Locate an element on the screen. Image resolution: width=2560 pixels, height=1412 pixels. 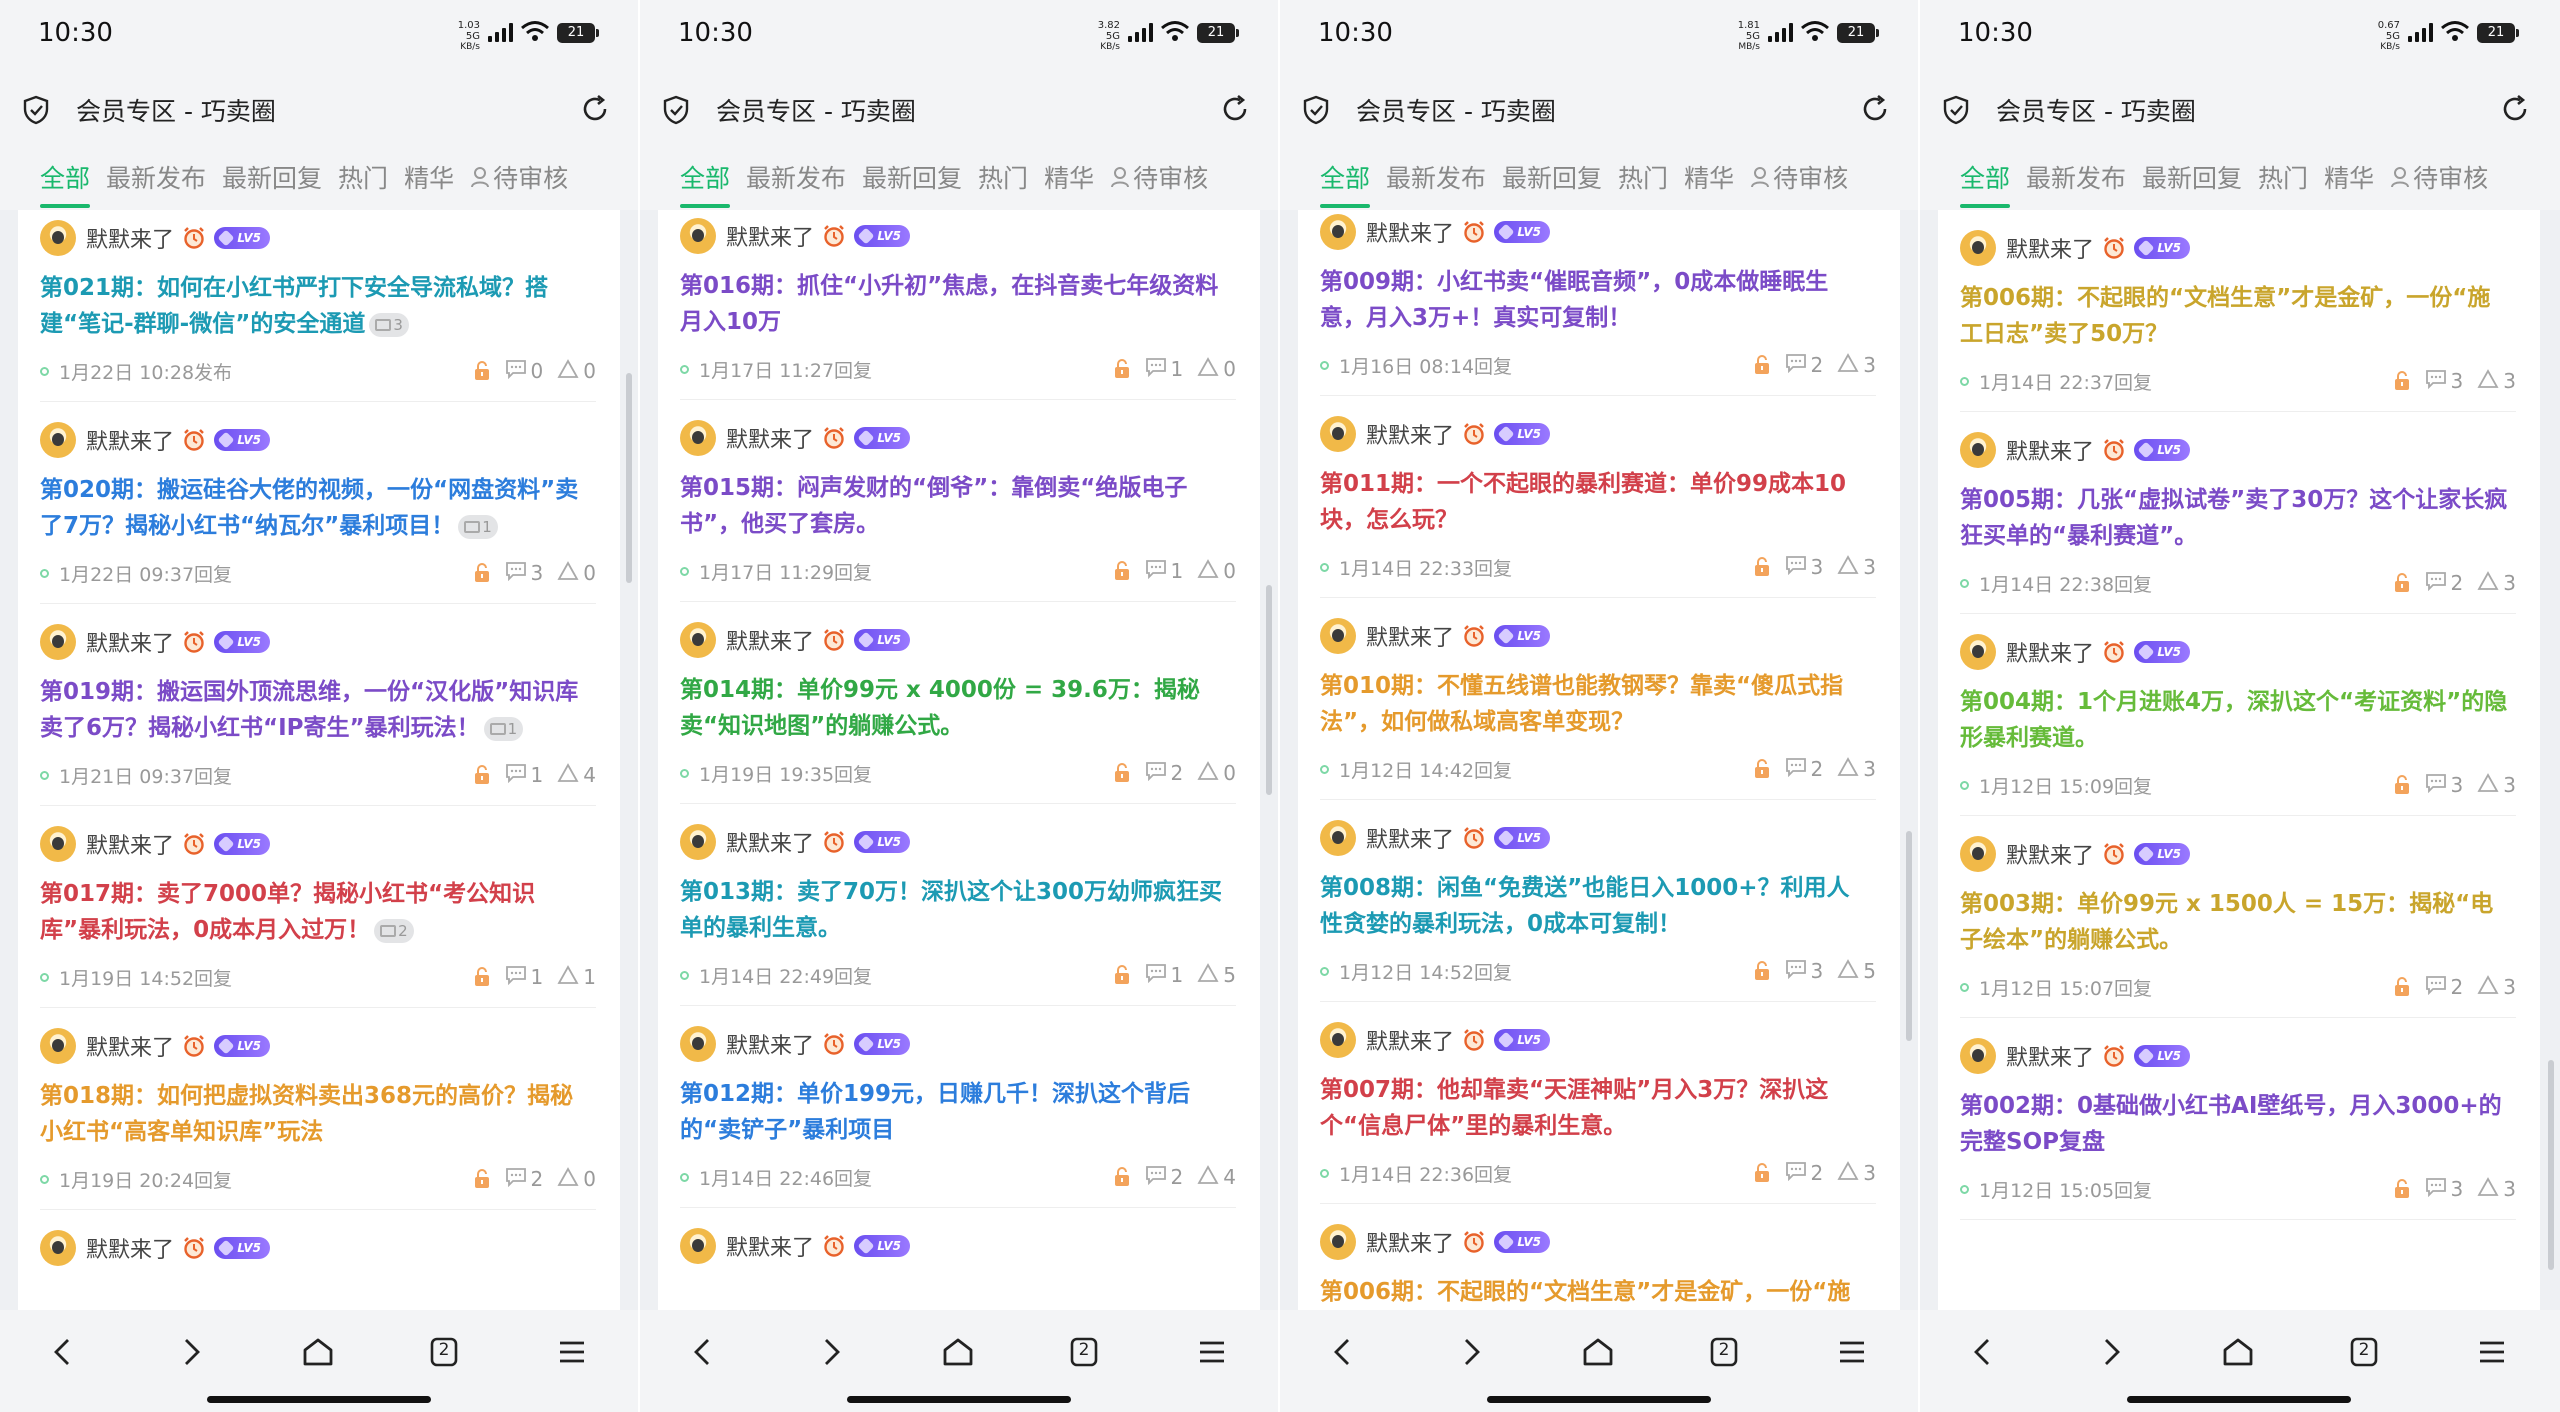
forward-arrow-icon is located at coordinates (830, 1352).